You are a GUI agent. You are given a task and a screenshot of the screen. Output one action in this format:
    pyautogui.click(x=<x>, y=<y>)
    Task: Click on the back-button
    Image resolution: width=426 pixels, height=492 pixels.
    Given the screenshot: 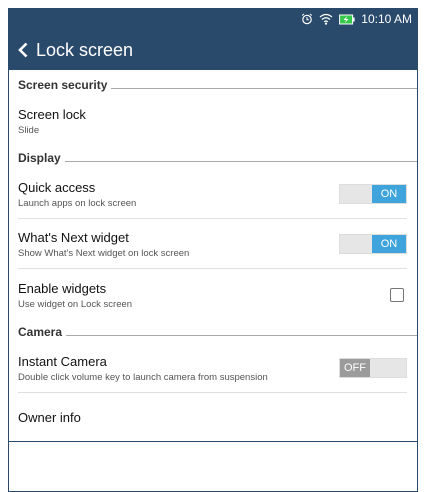 What is the action you would take?
    pyautogui.click(x=23, y=50)
    